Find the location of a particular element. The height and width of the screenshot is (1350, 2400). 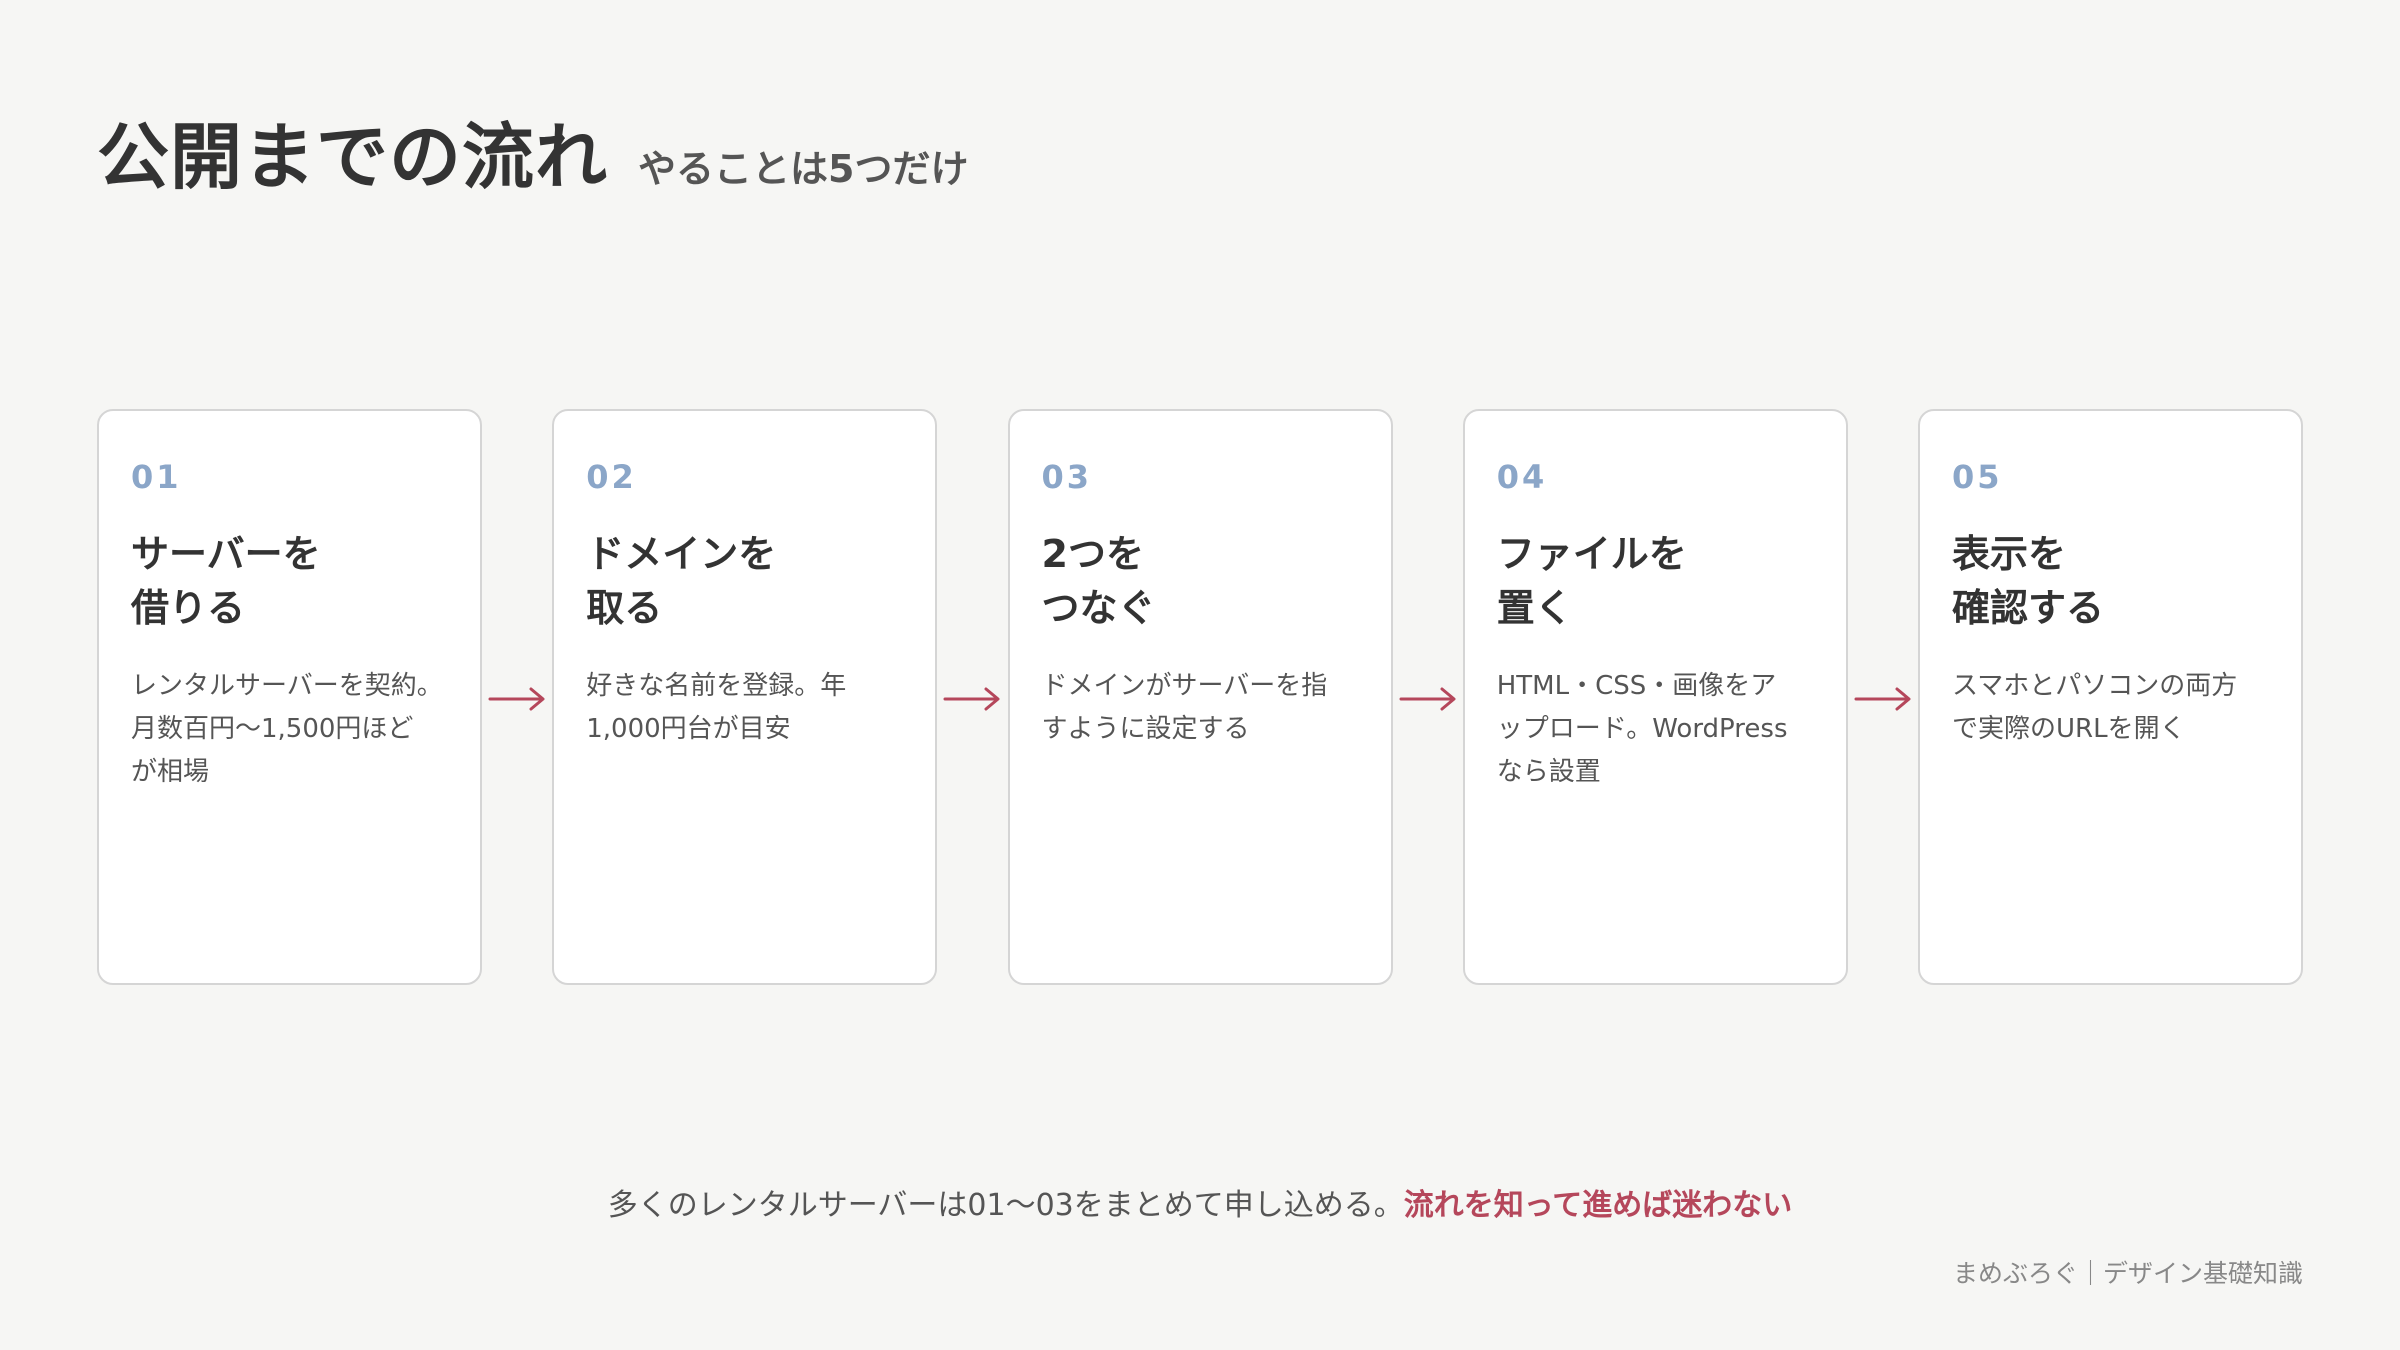

source-credit: まめぶろぐ｜デザイン基礎知識 is located at coordinates (2127, 1273).